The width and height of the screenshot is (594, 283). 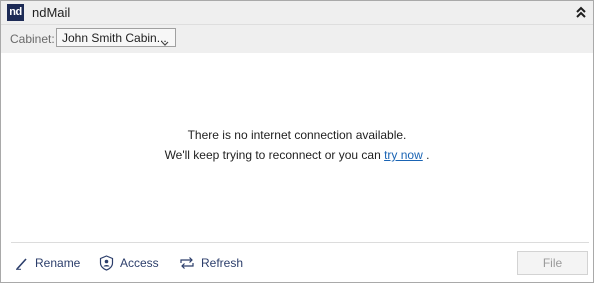 I want to click on shield-user-icon, so click(x=106, y=263).